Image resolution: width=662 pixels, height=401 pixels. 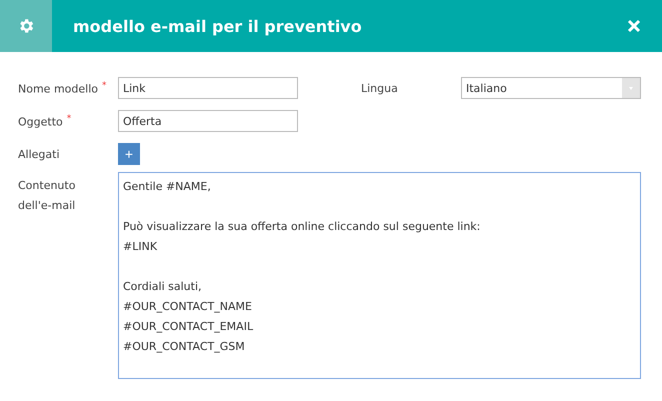 What do you see at coordinates (380, 88) in the screenshot?
I see `field-label: Lingua` at bounding box center [380, 88].